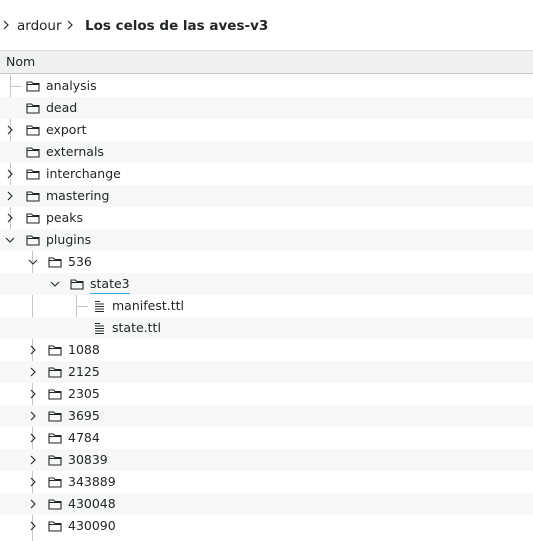  I want to click on tree-item-label: 30839, so click(88, 459).